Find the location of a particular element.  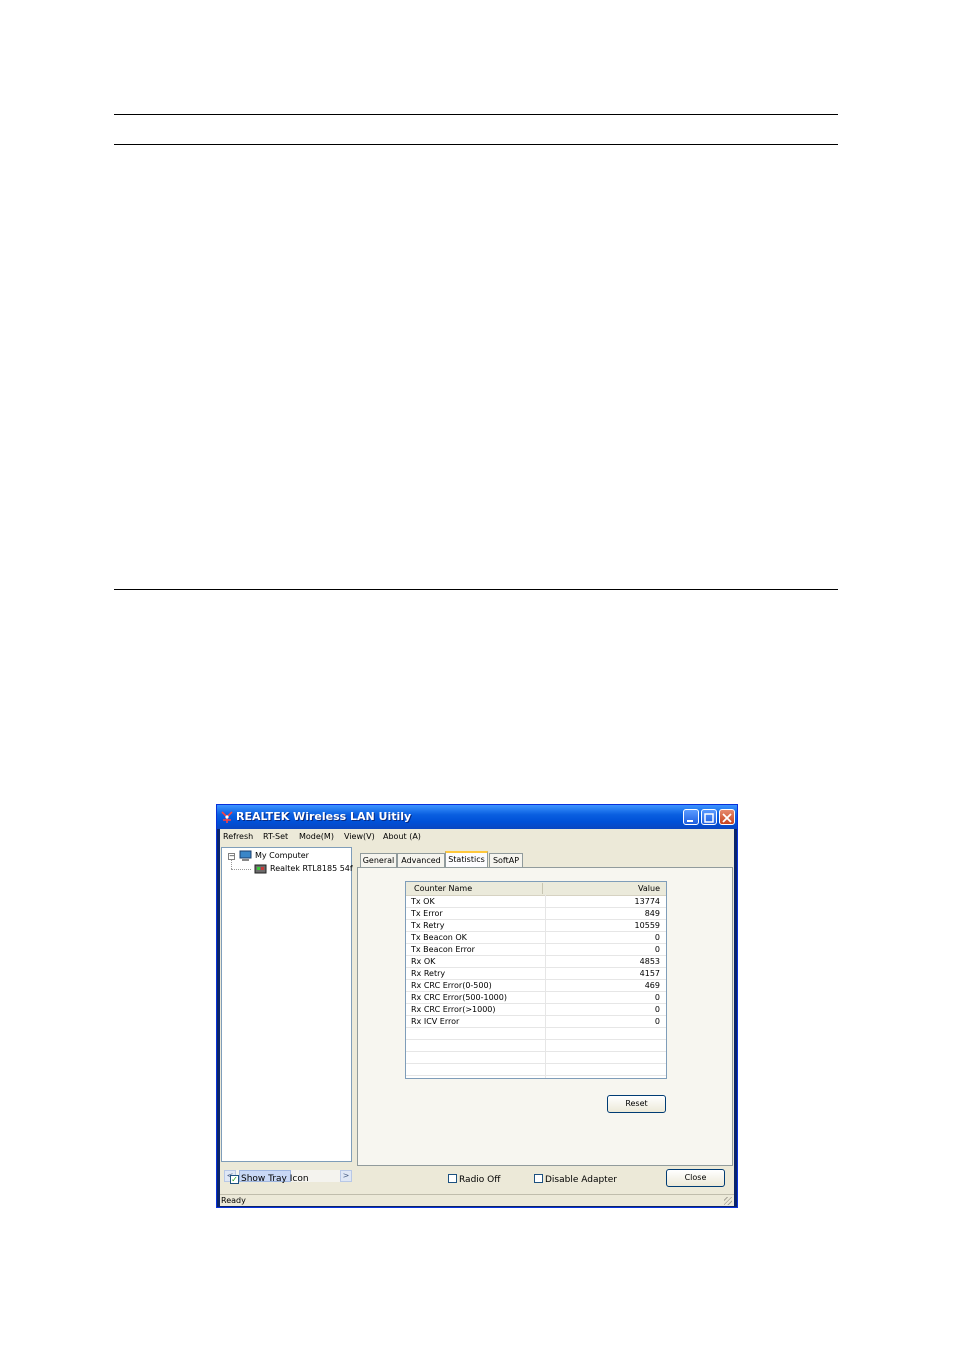

counter-name-cell: Rx CRC Error(500-1000) is located at coordinates (459, 997).